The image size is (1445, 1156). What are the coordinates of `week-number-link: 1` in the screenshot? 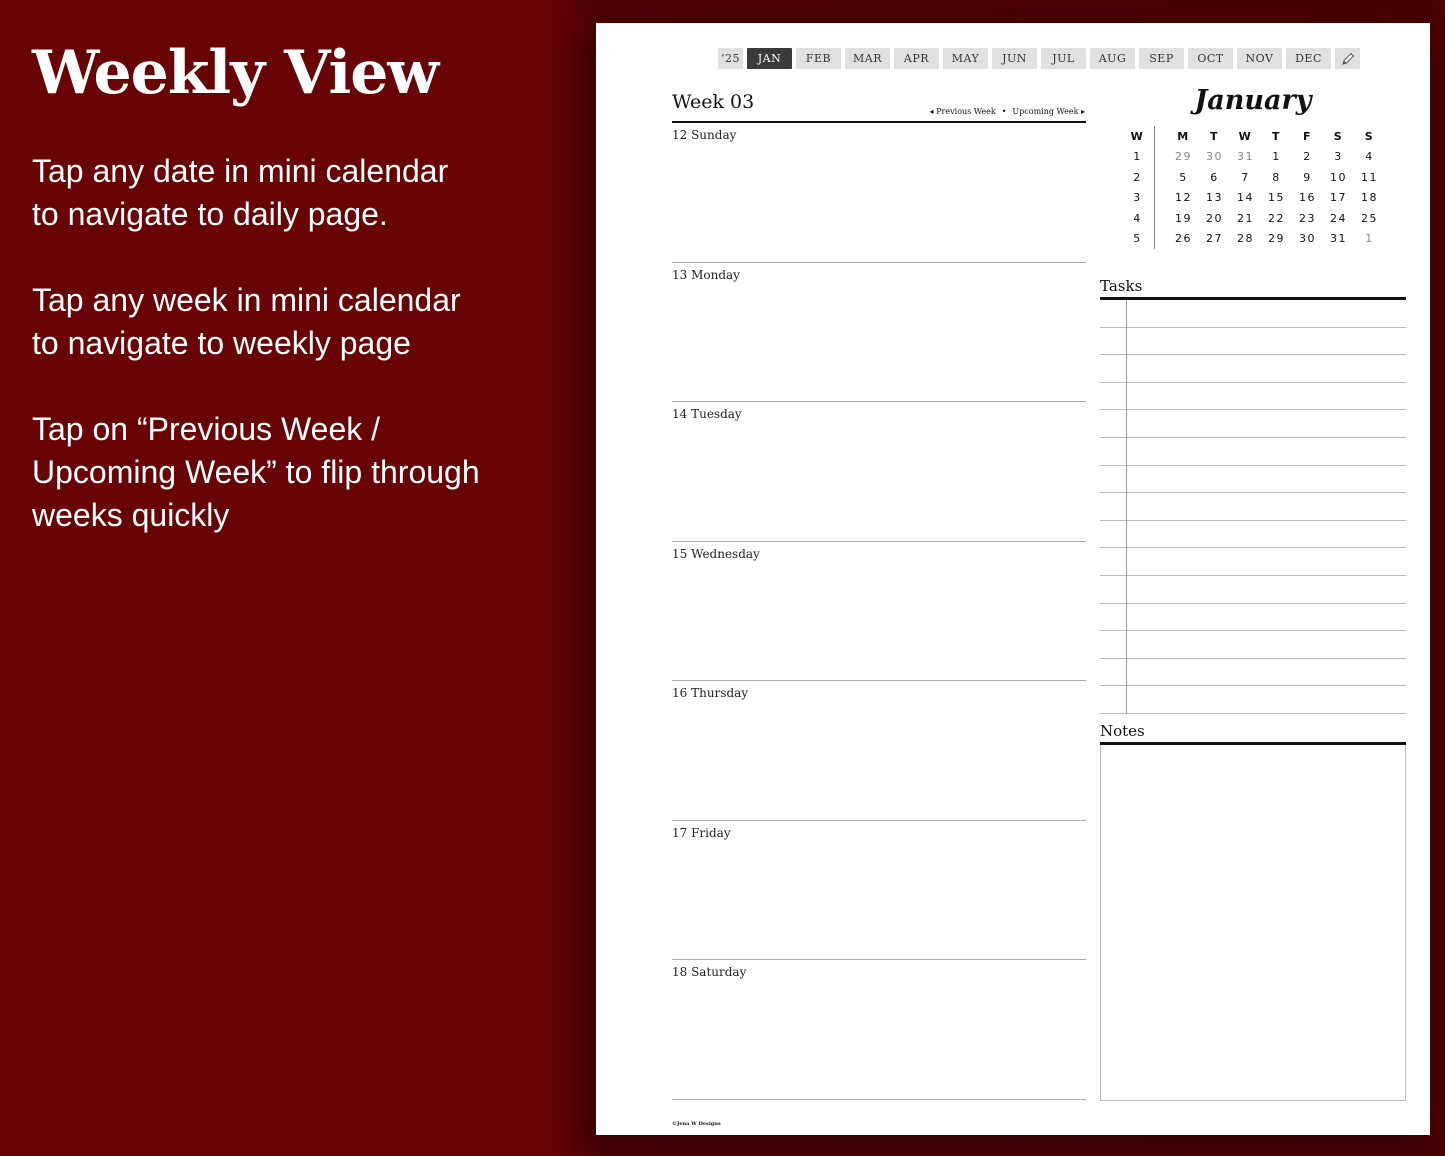 It's located at (1137, 156).